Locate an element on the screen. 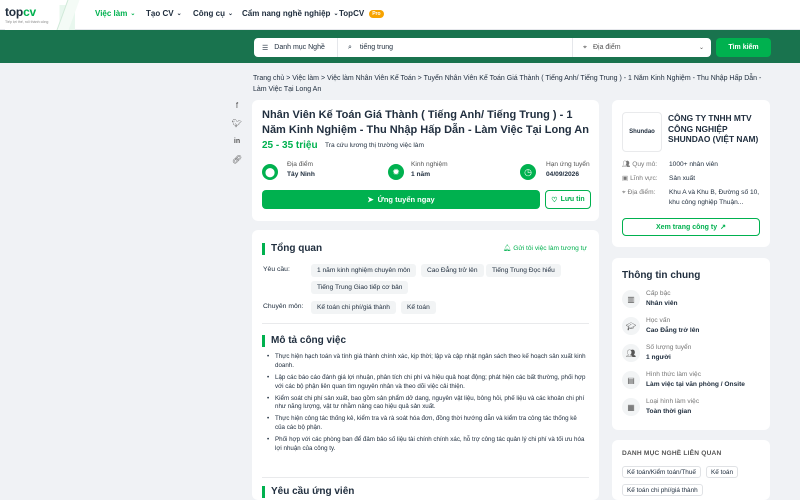 The height and width of the screenshot is (500, 800). general-label: Loại hình làm việc is located at coordinates (673, 401).